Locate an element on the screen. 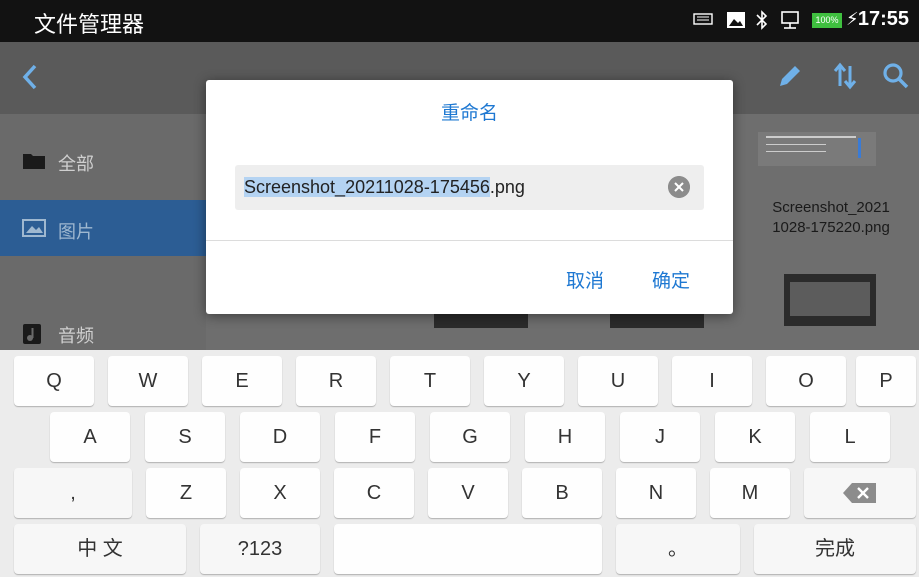 The height and width of the screenshot is (577, 919). key-m: M is located at coordinates (750, 493).